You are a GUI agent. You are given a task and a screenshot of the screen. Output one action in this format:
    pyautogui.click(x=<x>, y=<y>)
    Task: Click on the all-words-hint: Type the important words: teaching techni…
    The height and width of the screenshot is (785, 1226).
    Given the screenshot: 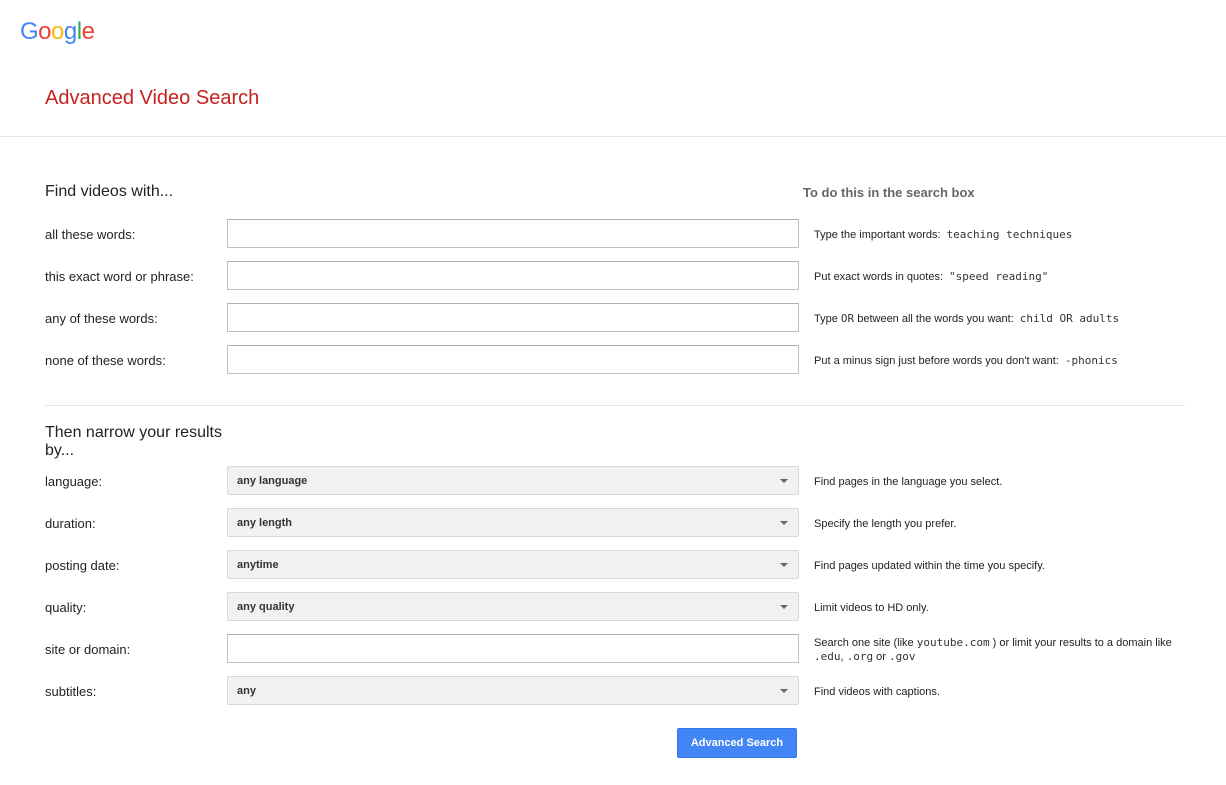 What is the action you would take?
    pyautogui.click(x=943, y=235)
    